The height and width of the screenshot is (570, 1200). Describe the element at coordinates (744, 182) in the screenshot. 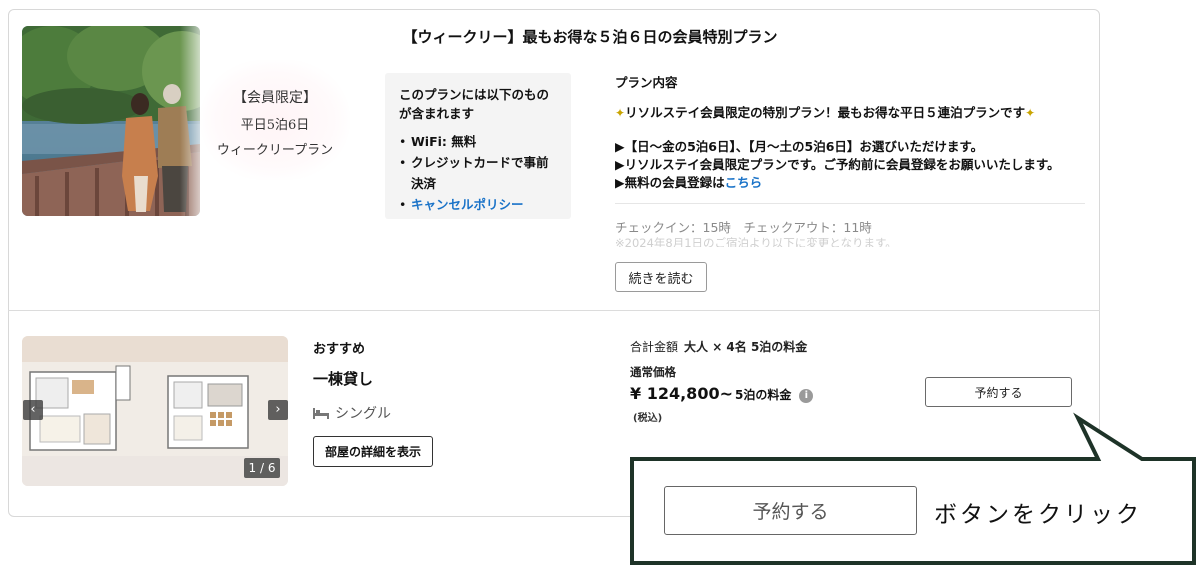

I see `member-register-link: こちら` at that location.